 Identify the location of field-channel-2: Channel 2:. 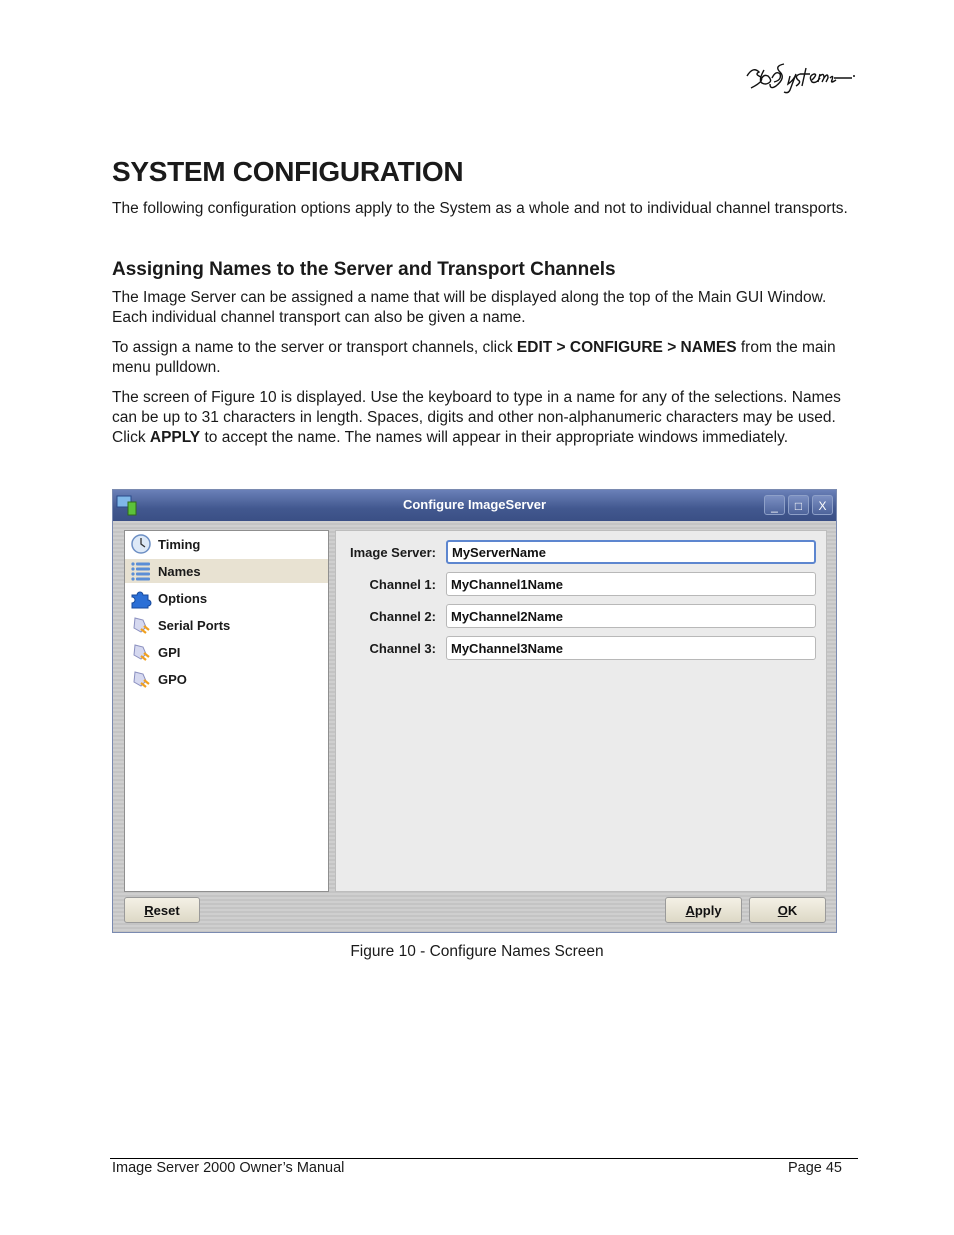
(581, 617).